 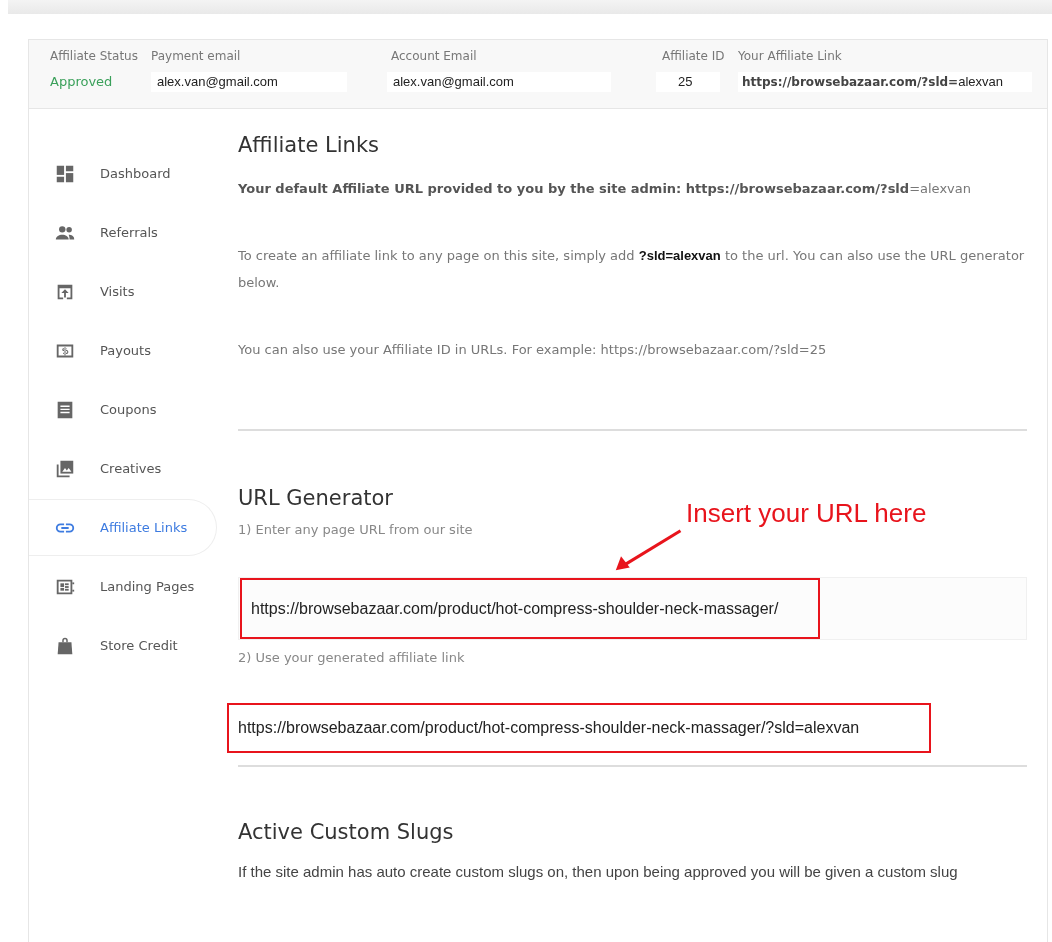 I want to click on field-label: Affiliate Status, so click(x=94, y=56).